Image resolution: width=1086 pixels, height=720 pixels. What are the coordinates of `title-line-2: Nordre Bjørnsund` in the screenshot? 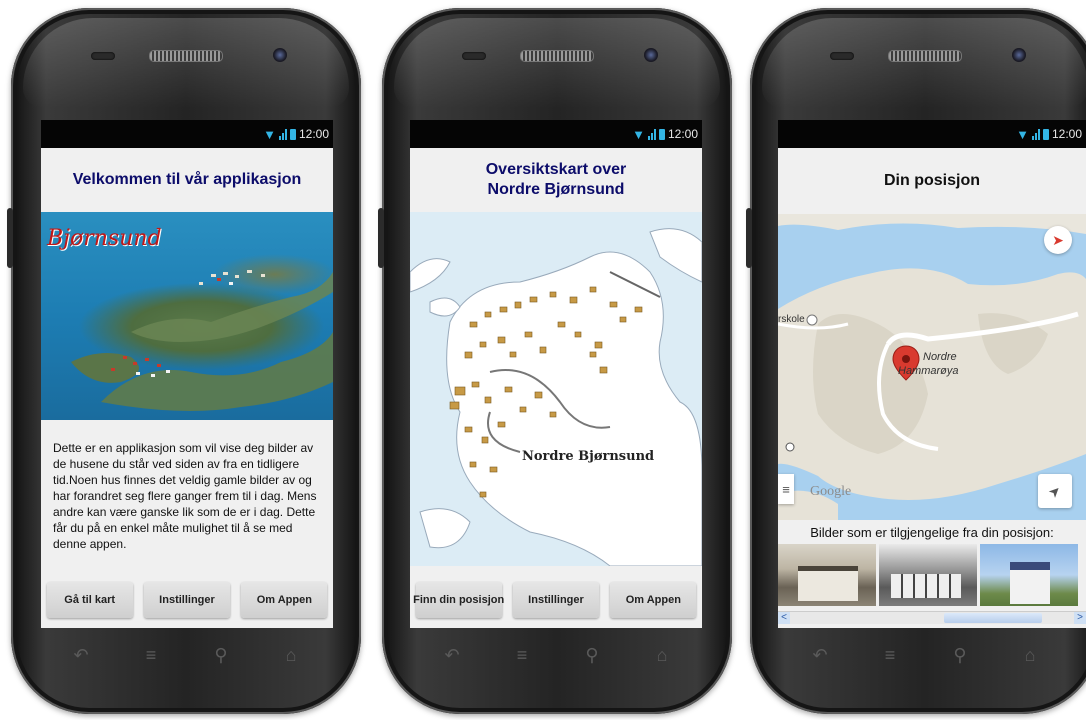 It's located at (556, 189).